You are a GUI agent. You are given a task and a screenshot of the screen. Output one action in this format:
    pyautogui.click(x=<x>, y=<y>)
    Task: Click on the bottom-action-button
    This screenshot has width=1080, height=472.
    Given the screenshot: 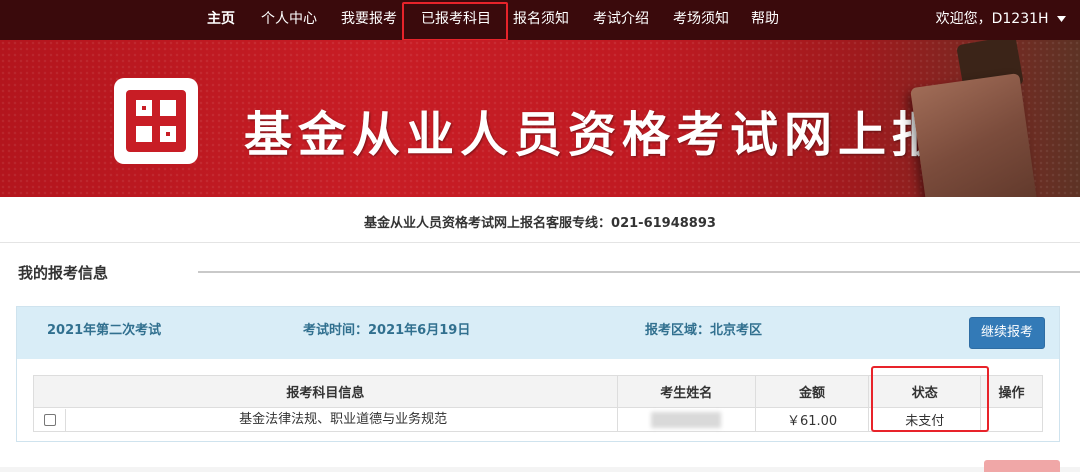 What is the action you would take?
    pyautogui.click(x=1022, y=466)
    